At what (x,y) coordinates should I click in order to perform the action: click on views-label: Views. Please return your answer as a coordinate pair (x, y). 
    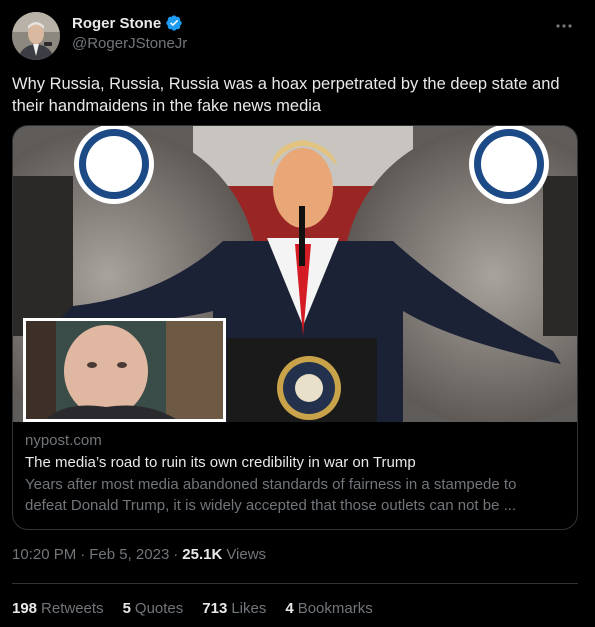
    Looking at the image, I should click on (246, 554).